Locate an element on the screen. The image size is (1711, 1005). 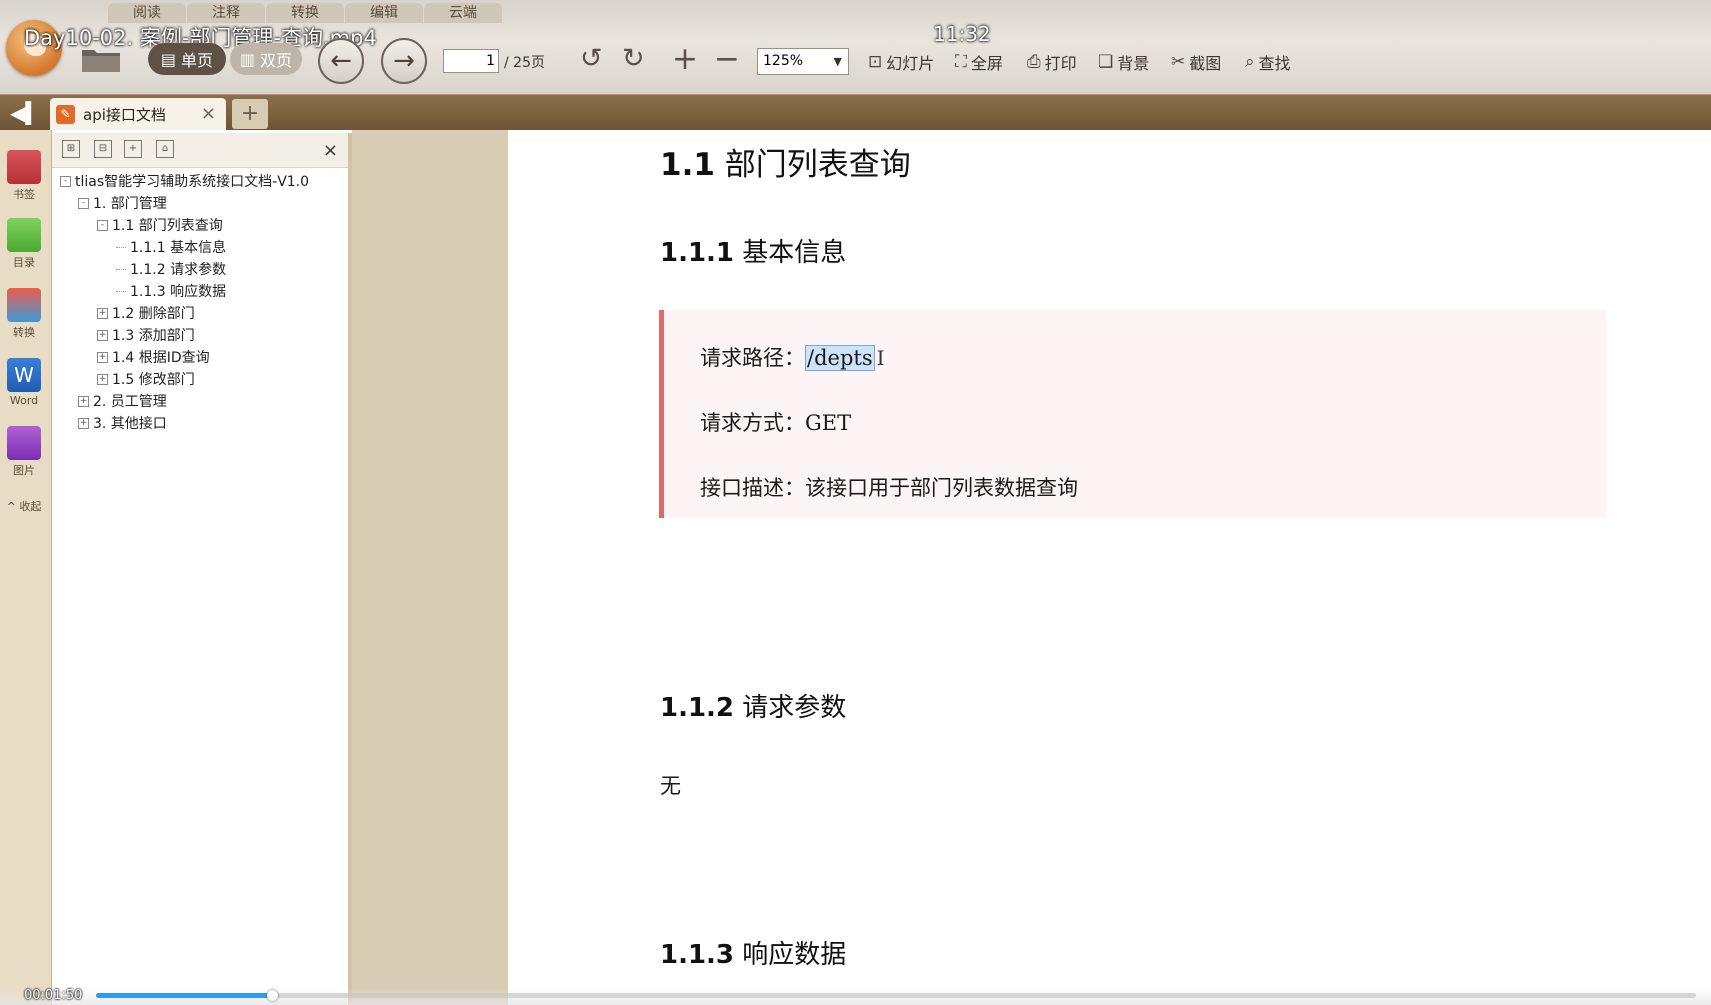
zoom-select: 125% ▼ is located at coordinates (803, 61).